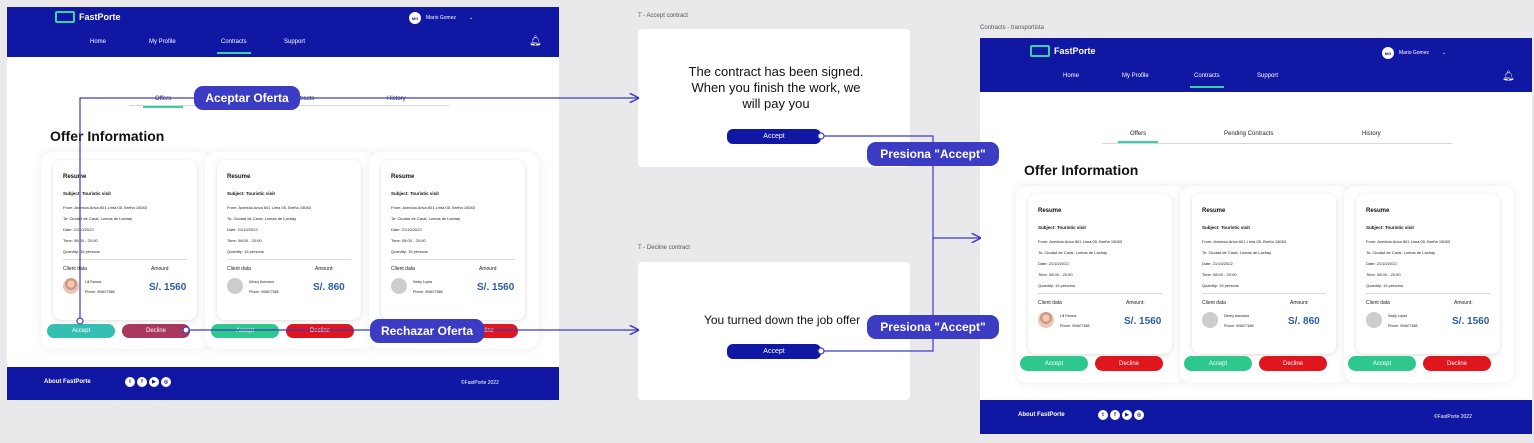 This screenshot has width=1534, height=443. I want to click on callout-accept-offer: Aceptar Oferta, so click(247, 98).